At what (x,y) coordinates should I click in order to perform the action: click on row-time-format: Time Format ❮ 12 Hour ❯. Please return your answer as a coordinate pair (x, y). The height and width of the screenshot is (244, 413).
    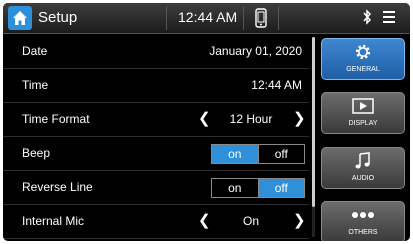
    Looking at the image, I should click on (156, 119).